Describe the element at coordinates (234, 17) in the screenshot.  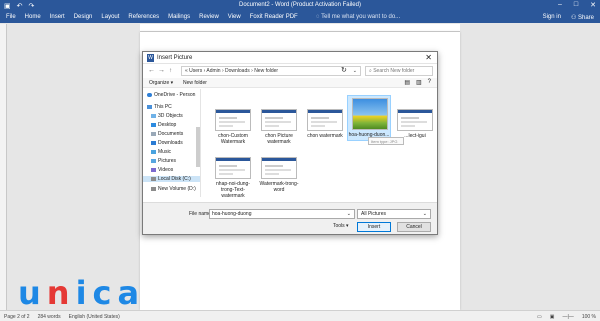
I see `tab-view: View` at that location.